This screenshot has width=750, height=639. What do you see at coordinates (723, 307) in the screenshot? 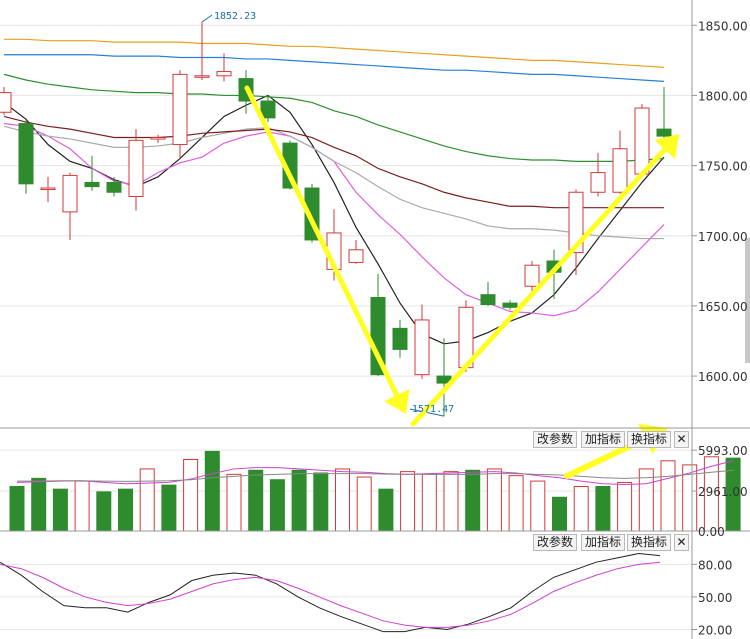
I see `price-tick-label: 1650.00` at bounding box center [723, 307].